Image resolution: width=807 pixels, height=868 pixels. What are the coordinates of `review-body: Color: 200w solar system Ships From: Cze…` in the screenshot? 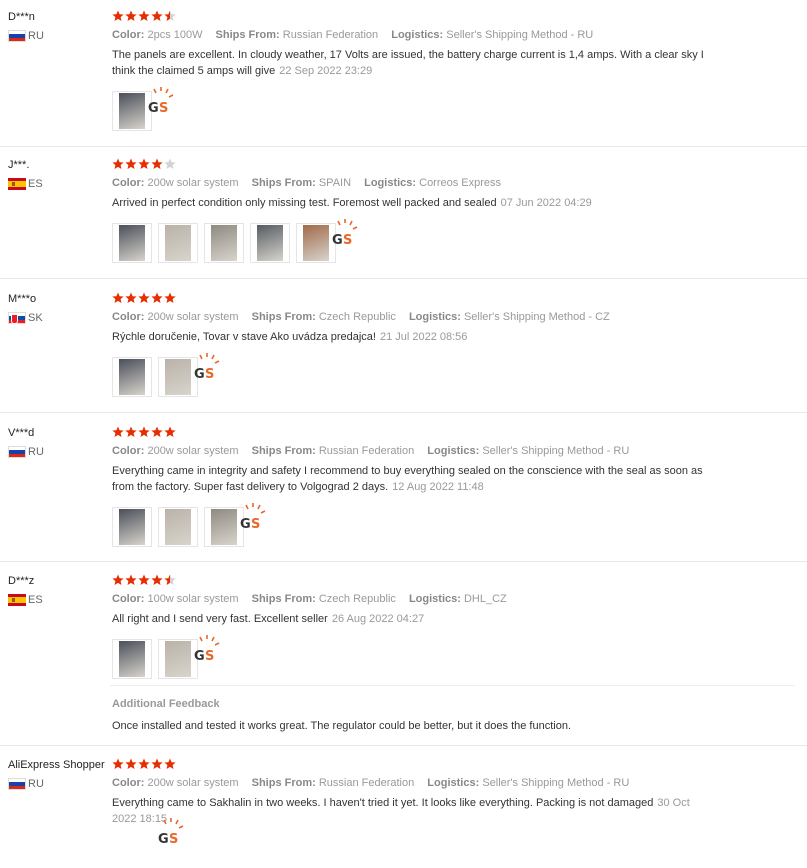 It's located at (454, 344).